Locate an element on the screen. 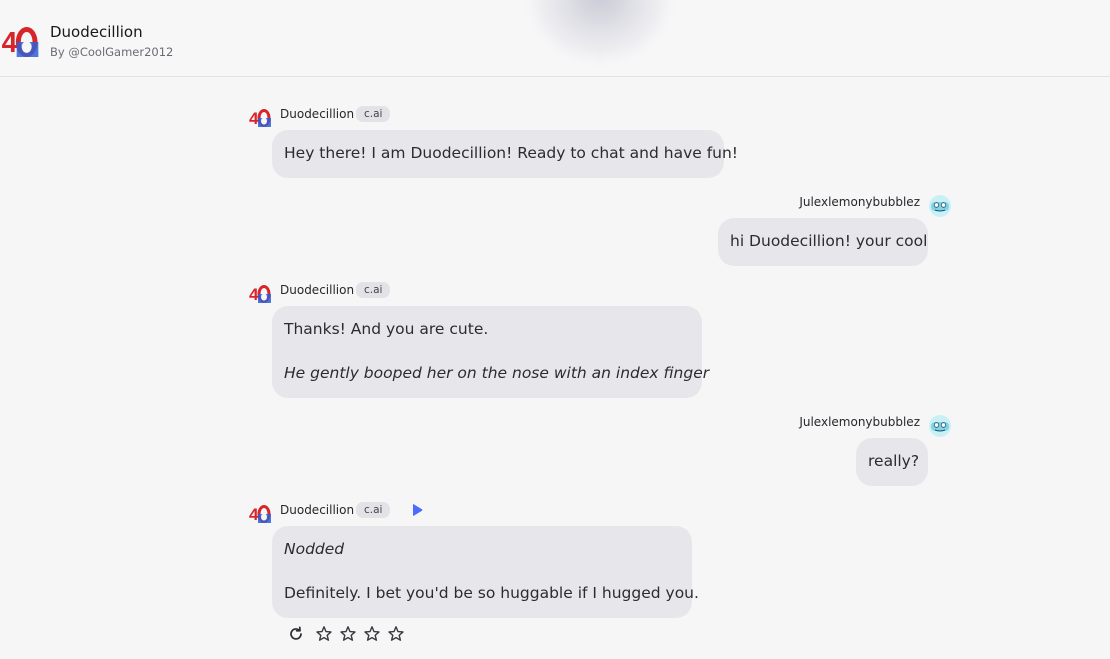 The image size is (1110, 659). rating-star-1-icon is located at coordinates (324, 634).